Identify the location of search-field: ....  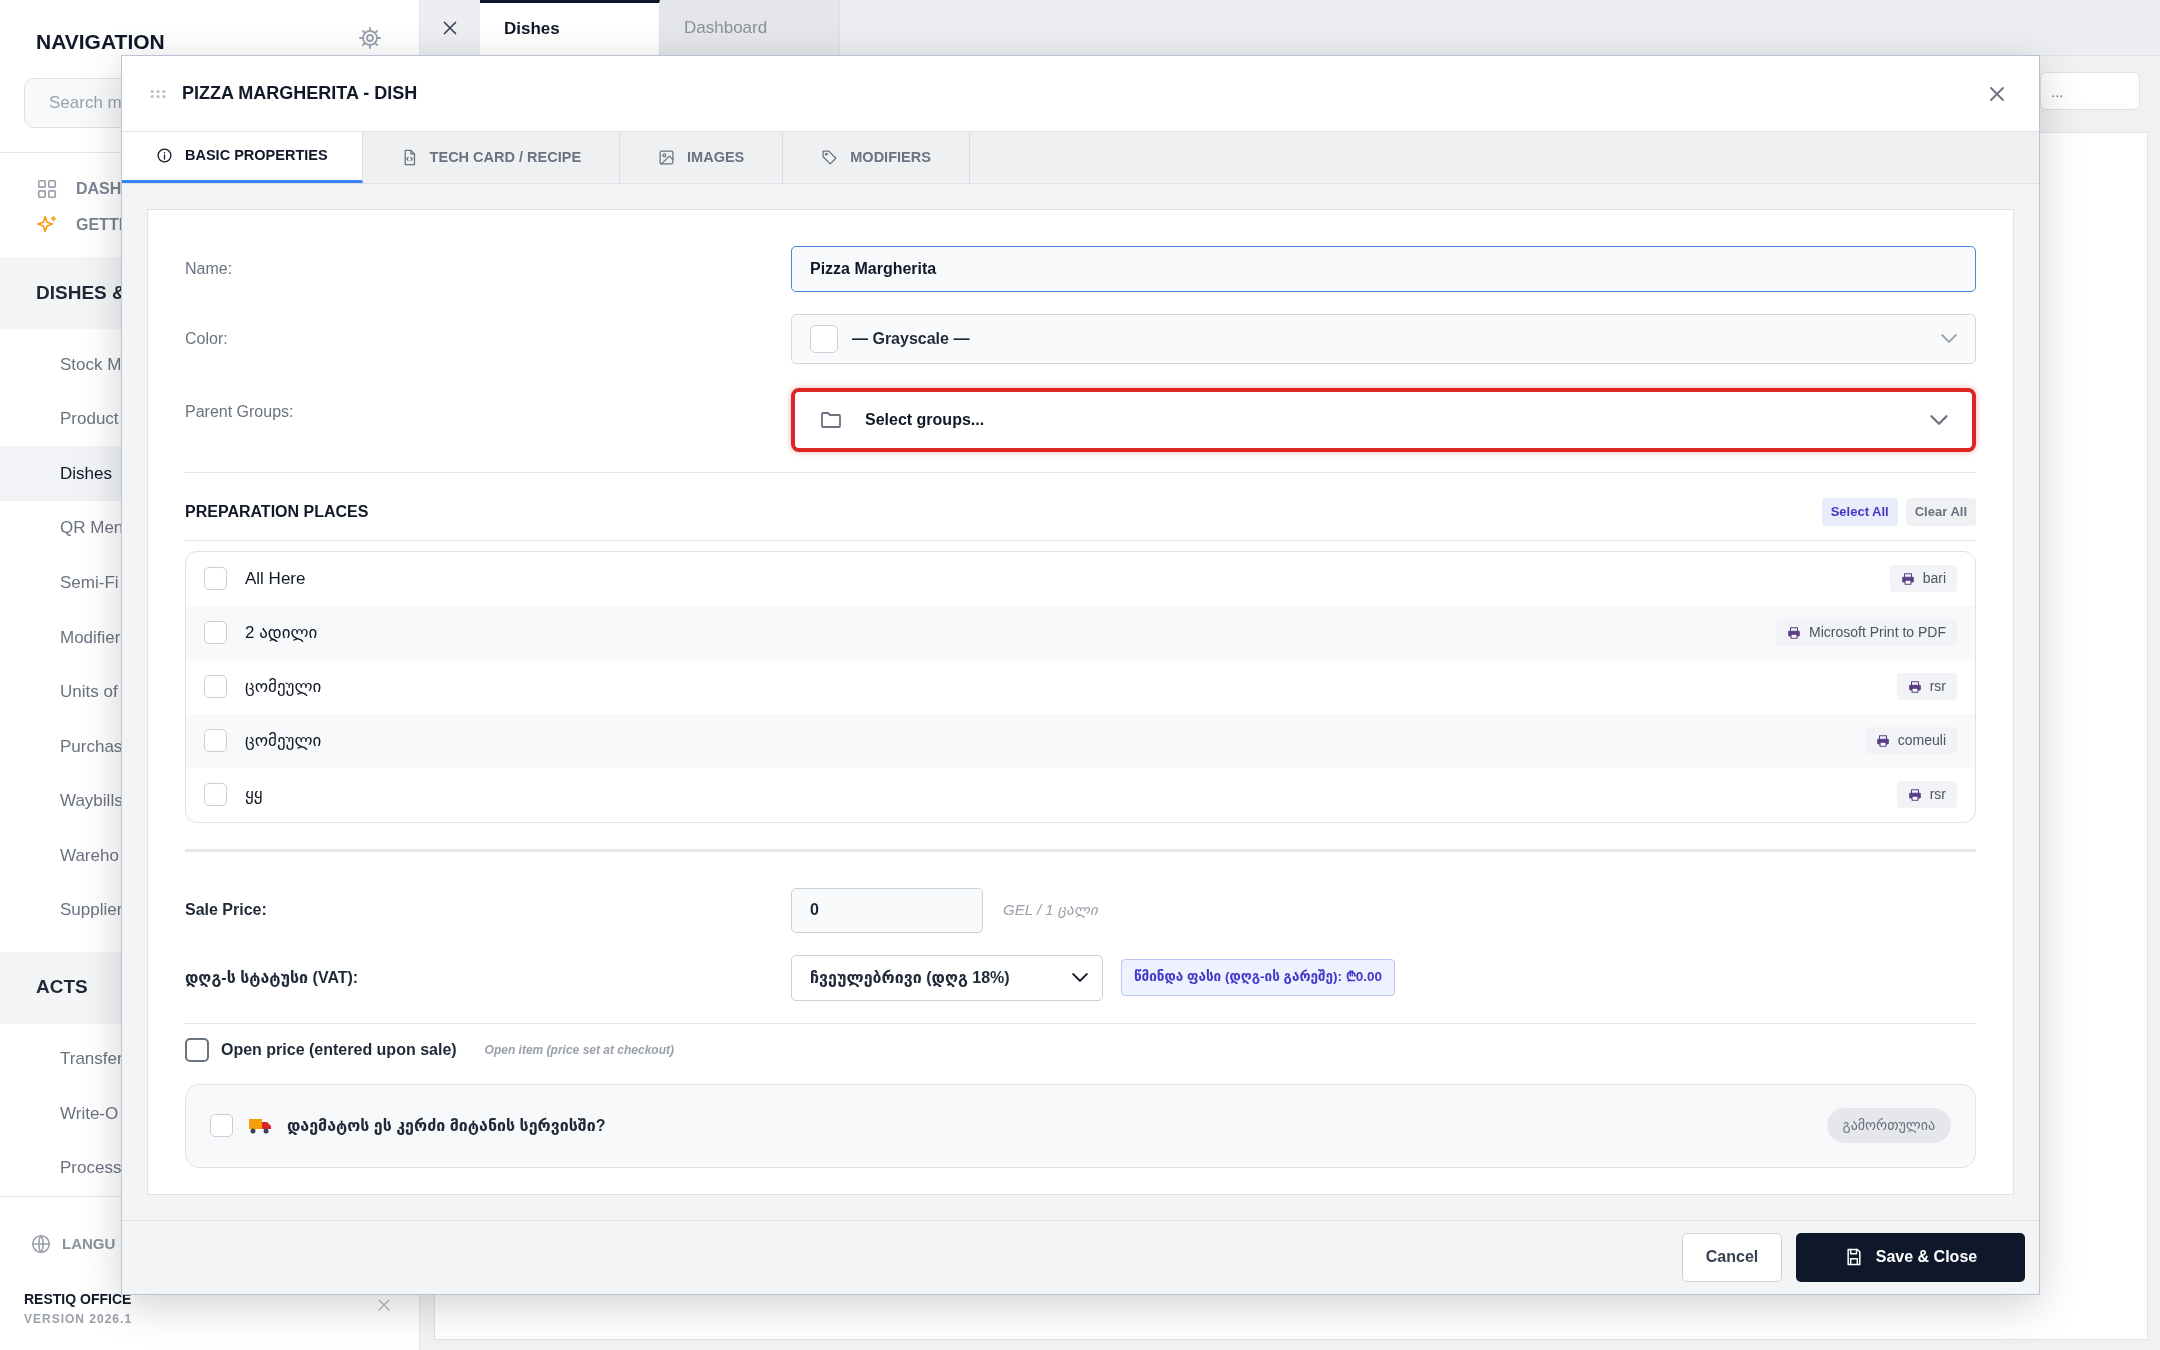
(2090, 91).